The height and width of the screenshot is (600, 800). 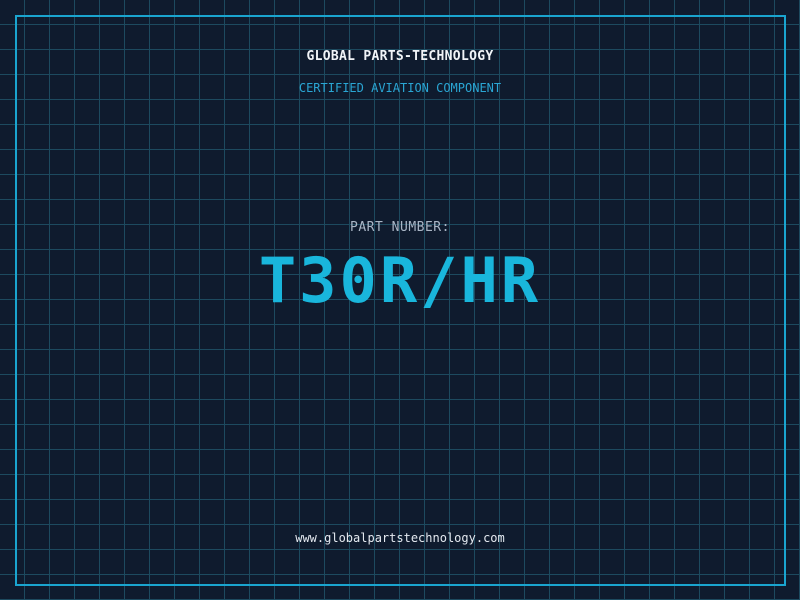 What do you see at coordinates (400, 56) in the screenshot?
I see `company-name: GLOBAL PARTS-TECHNOLOGY` at bounding box center [400, 56].